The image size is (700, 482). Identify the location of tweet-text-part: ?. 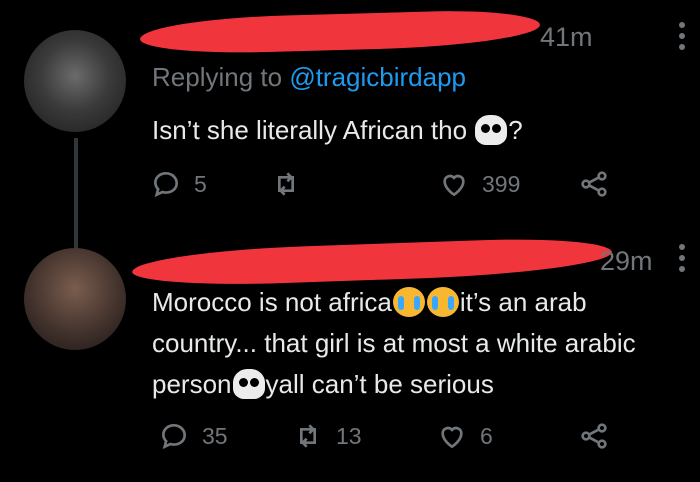
(515, 130).